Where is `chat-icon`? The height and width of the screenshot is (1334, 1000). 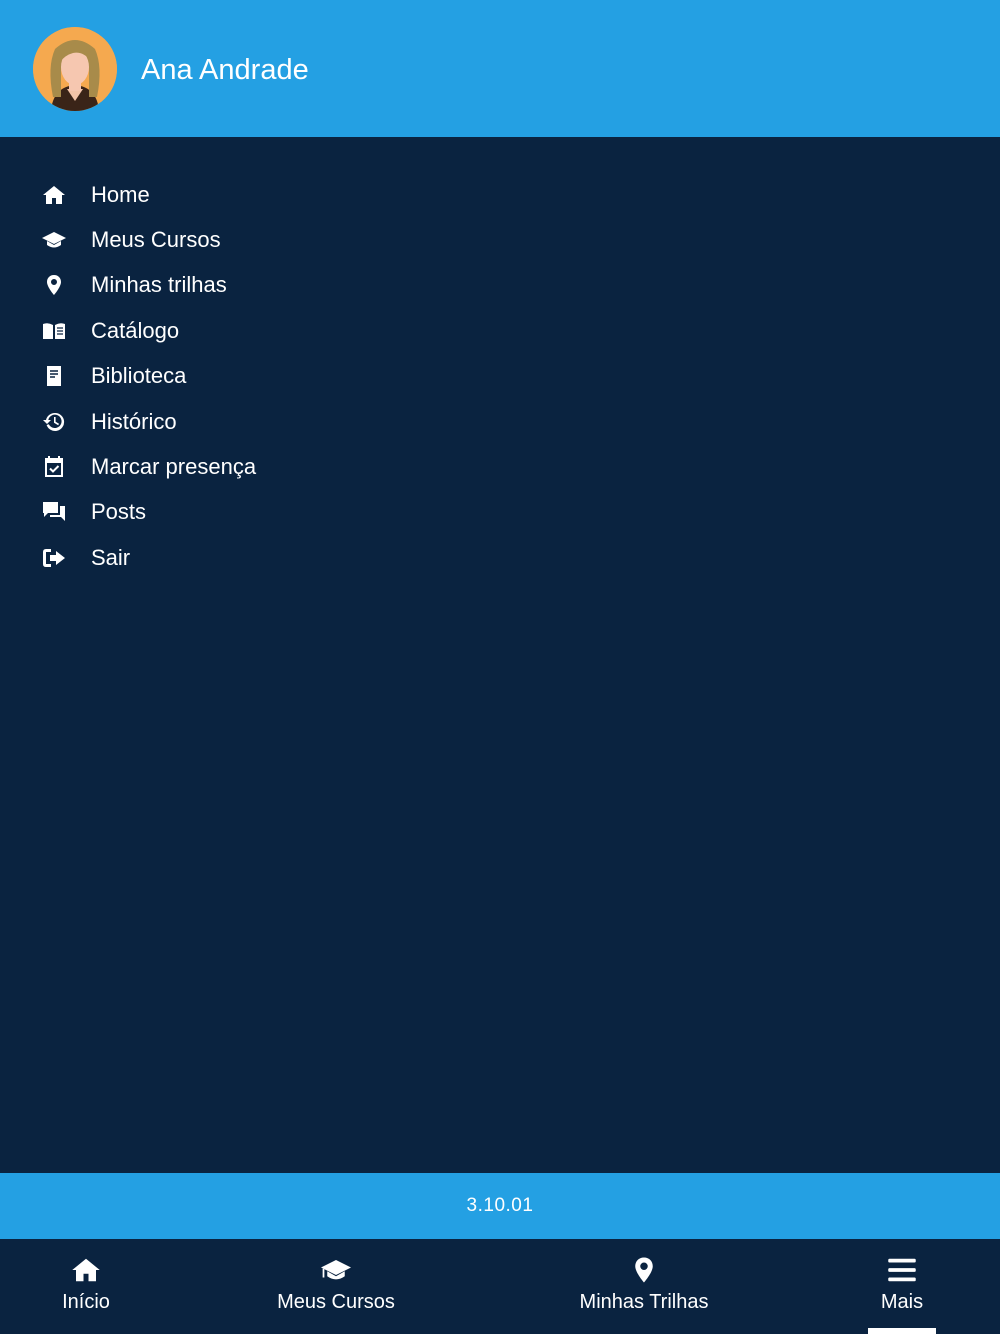 chat-icon is located at coordinates (54, 512).